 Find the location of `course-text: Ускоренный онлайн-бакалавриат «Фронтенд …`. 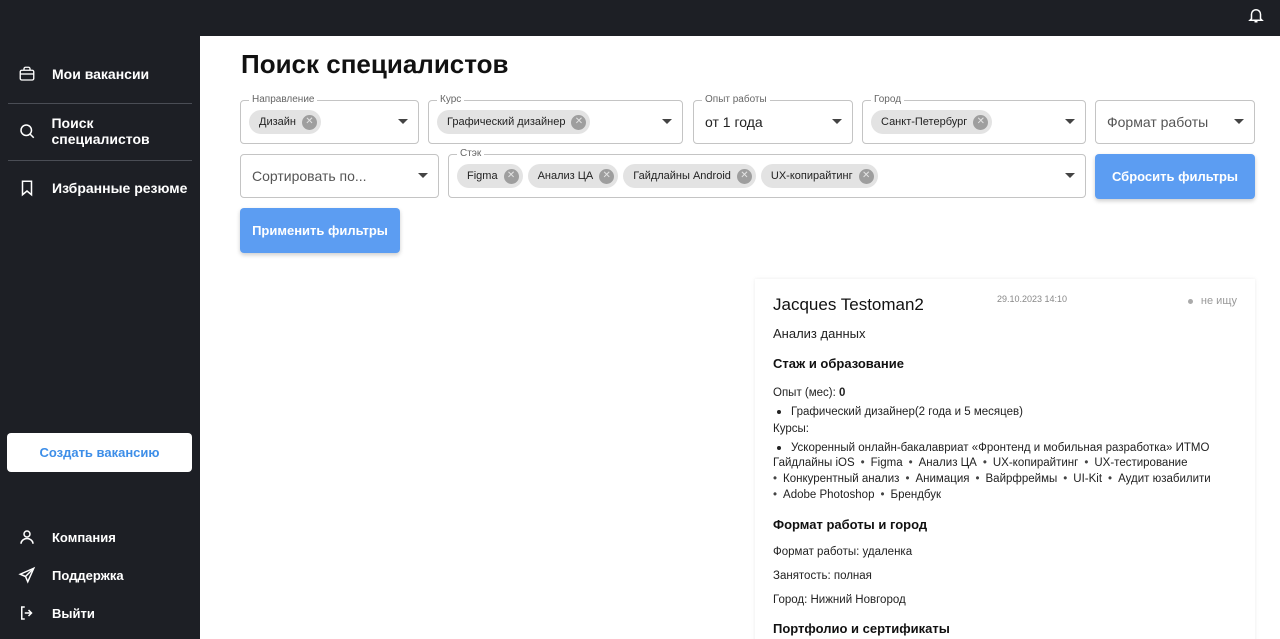

course-text: Ускоренный онлайн-бакалавриат «Фронтенд … is located at coordinates (1000, 448).